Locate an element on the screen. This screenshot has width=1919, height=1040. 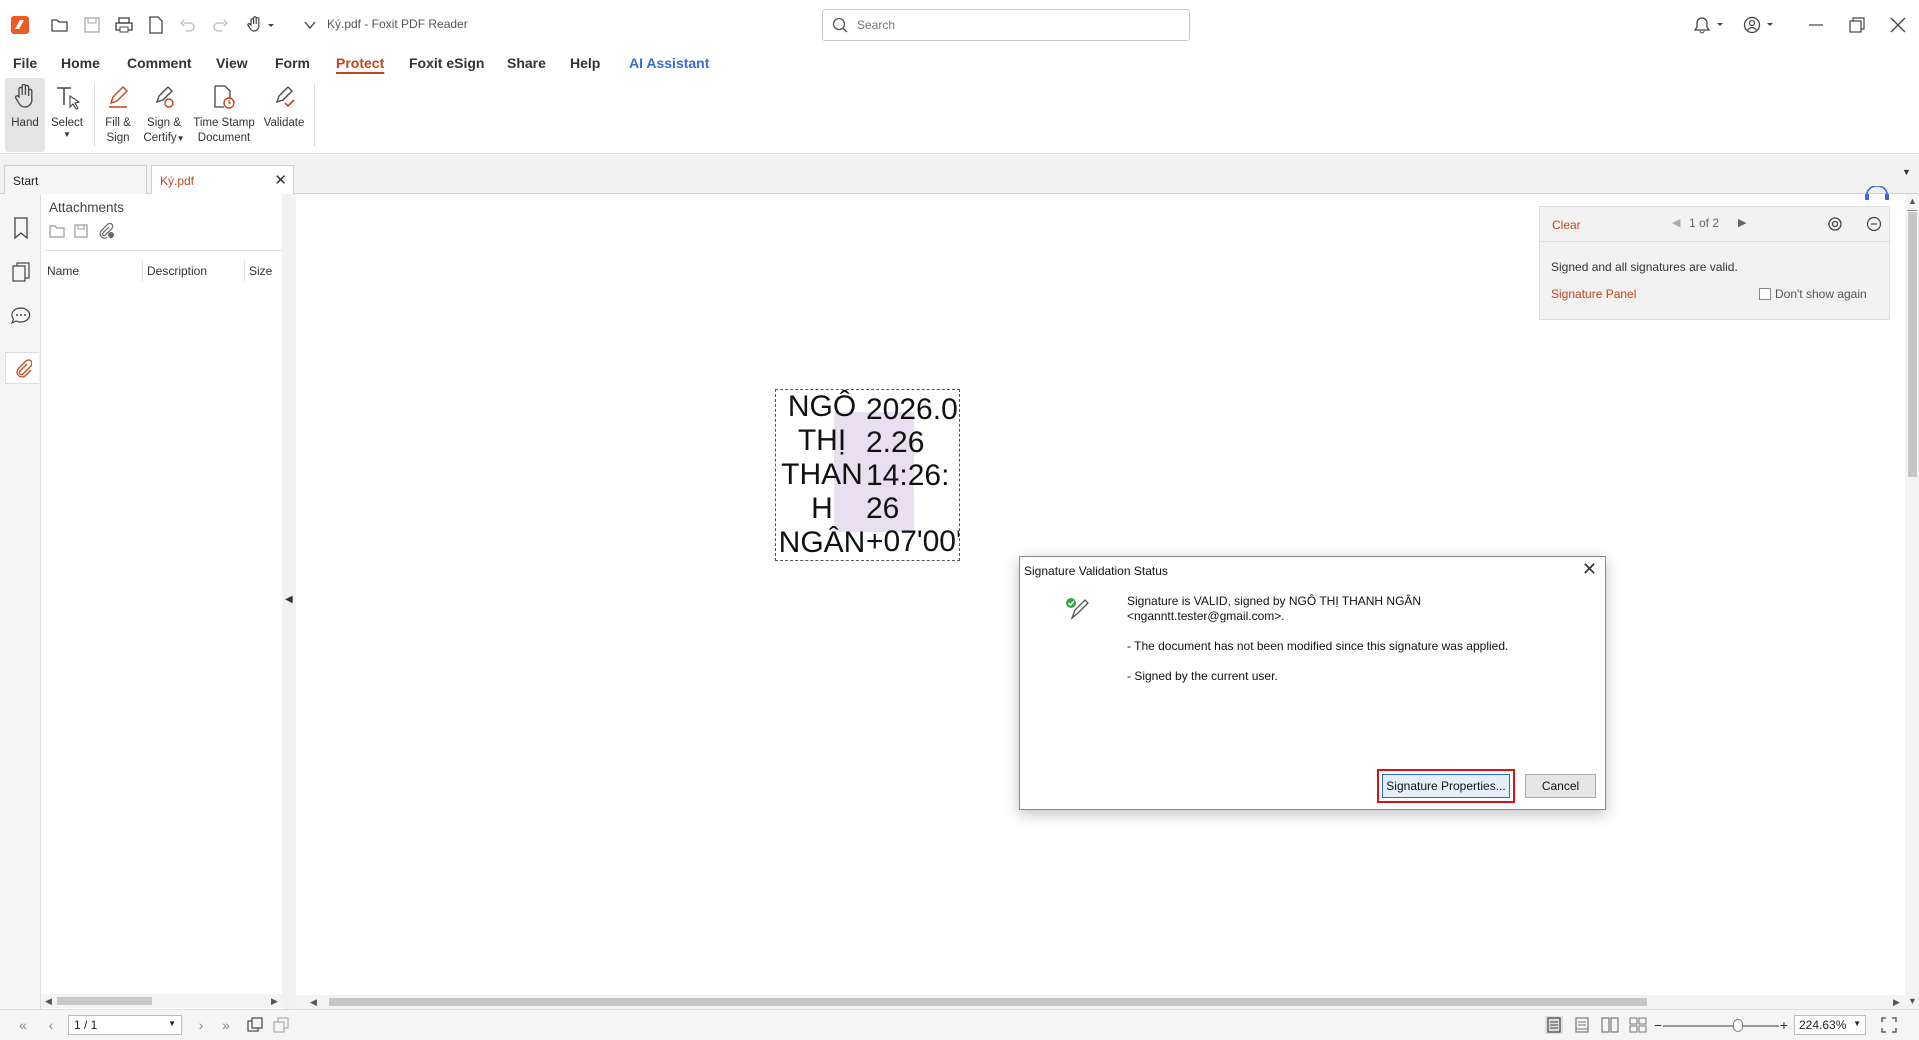
hand-label: Hand is located at coordinates (25, 123).